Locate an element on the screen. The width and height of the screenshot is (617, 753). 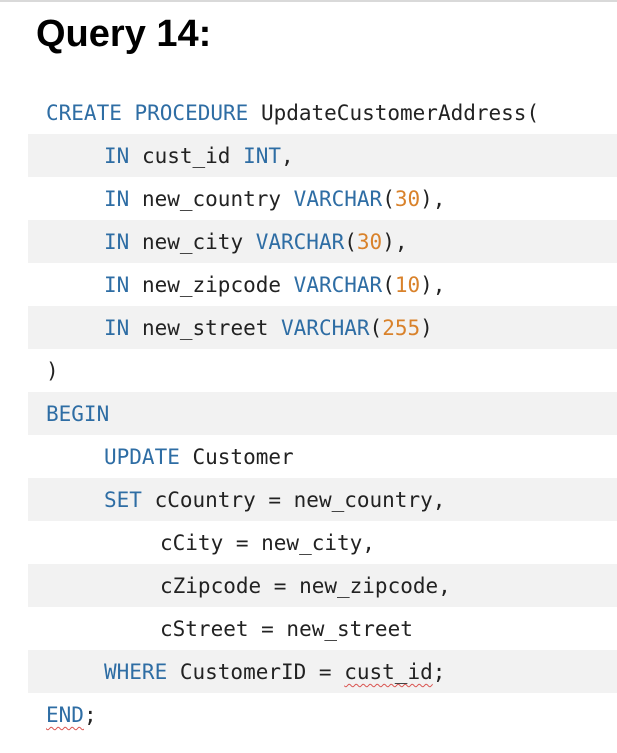
param-name: new_zipcode is located at coordinates (211, 285).